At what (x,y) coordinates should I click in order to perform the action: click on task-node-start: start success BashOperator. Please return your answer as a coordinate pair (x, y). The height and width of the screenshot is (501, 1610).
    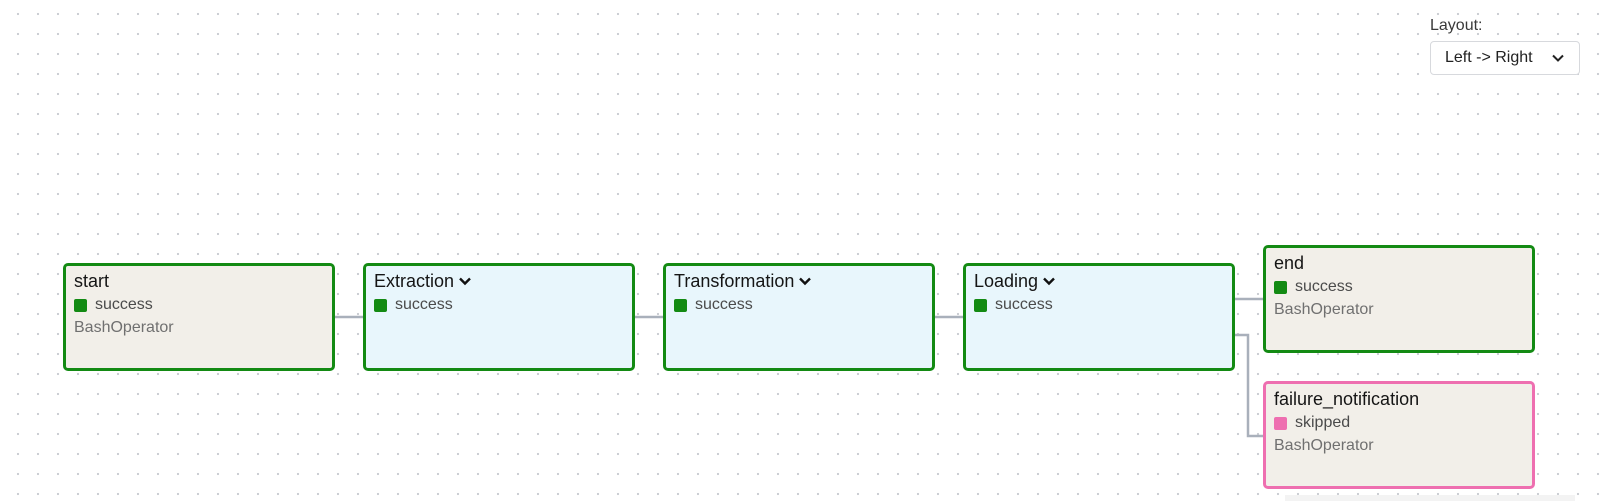
    Looking at the image, I should click on (199, 317).